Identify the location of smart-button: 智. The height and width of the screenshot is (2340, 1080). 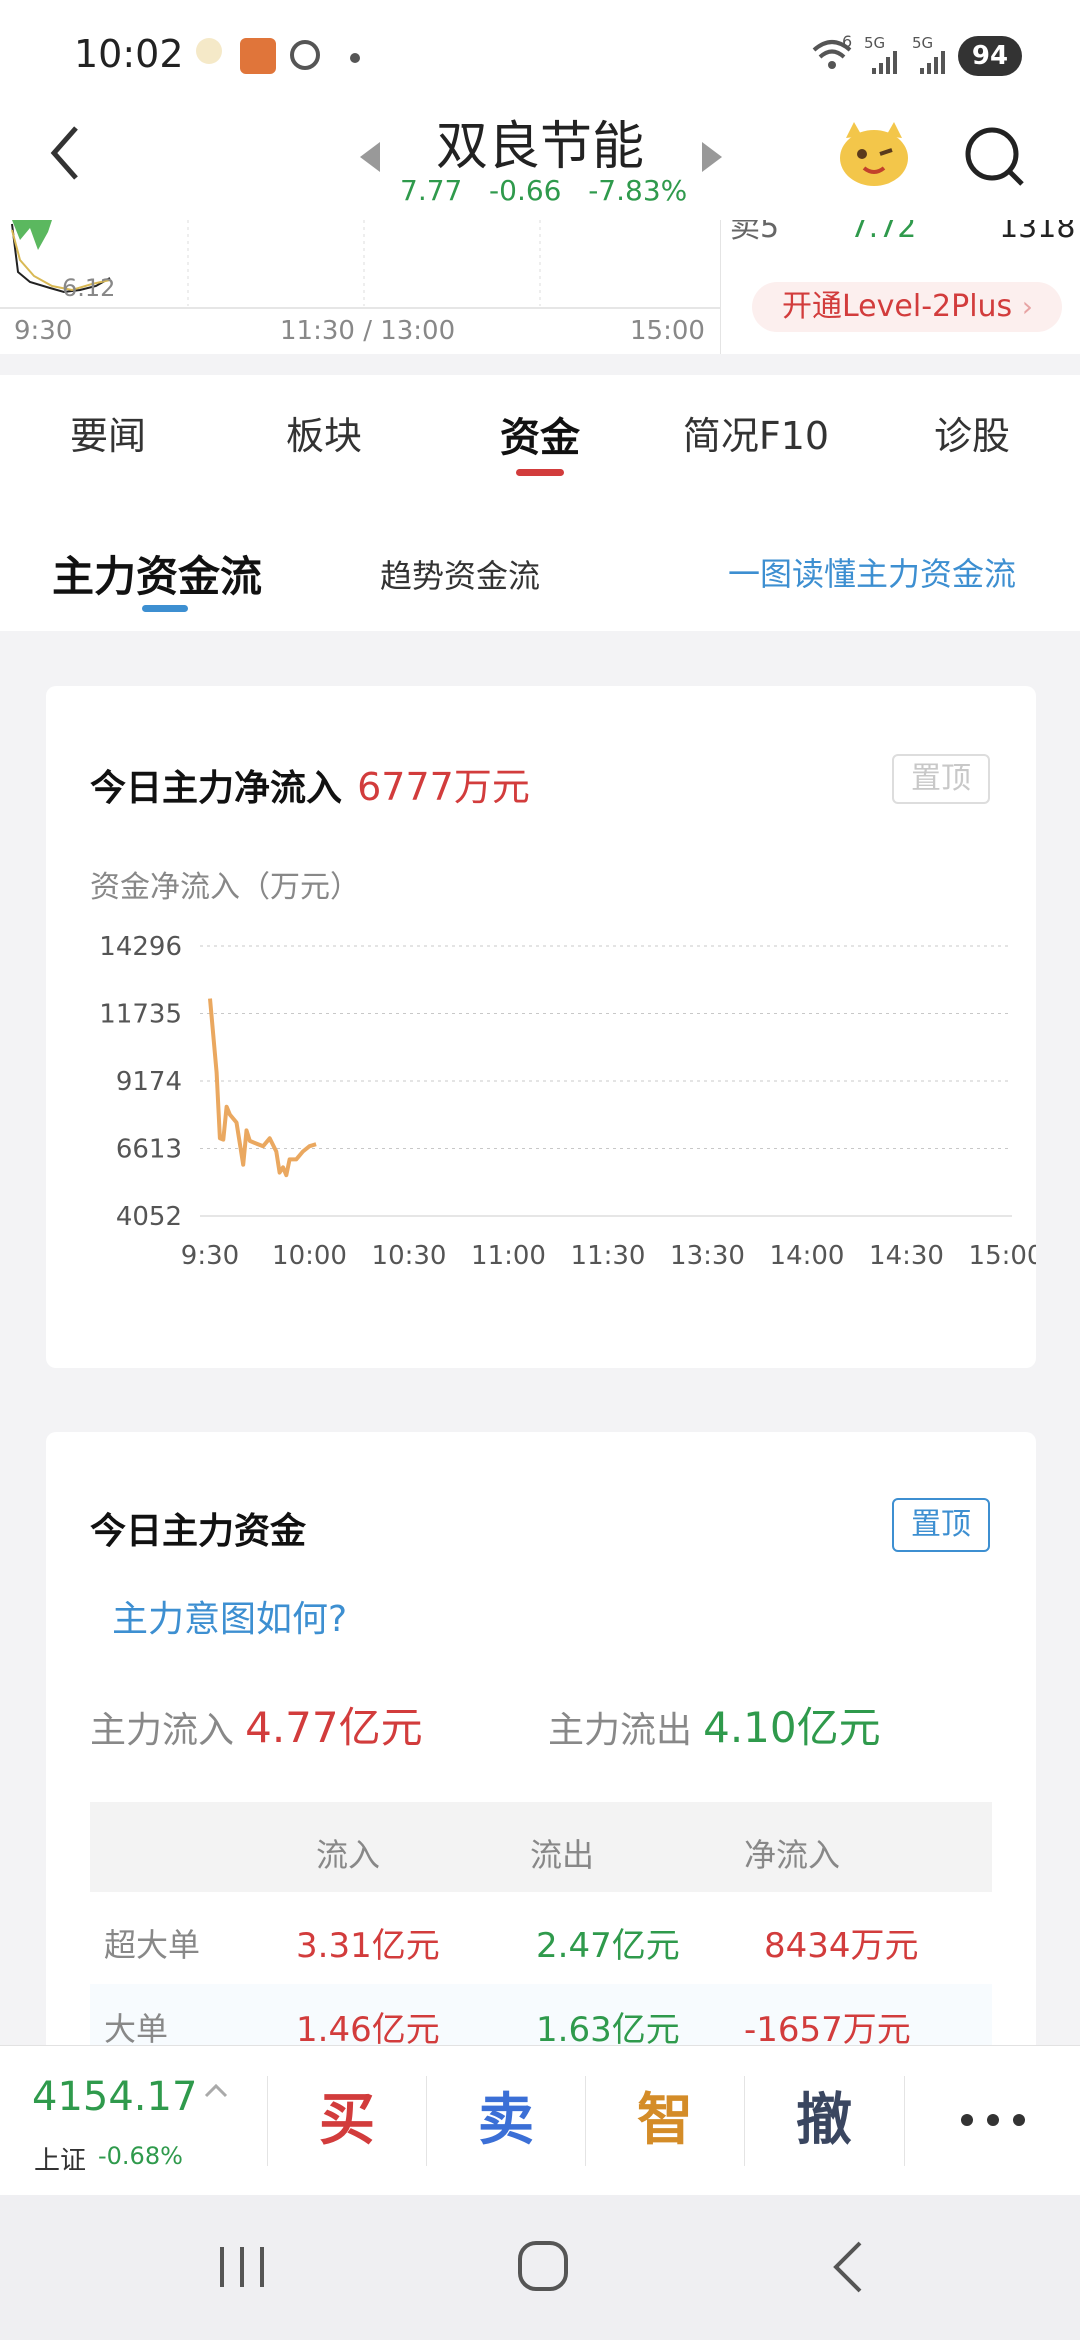
(665, 2121).